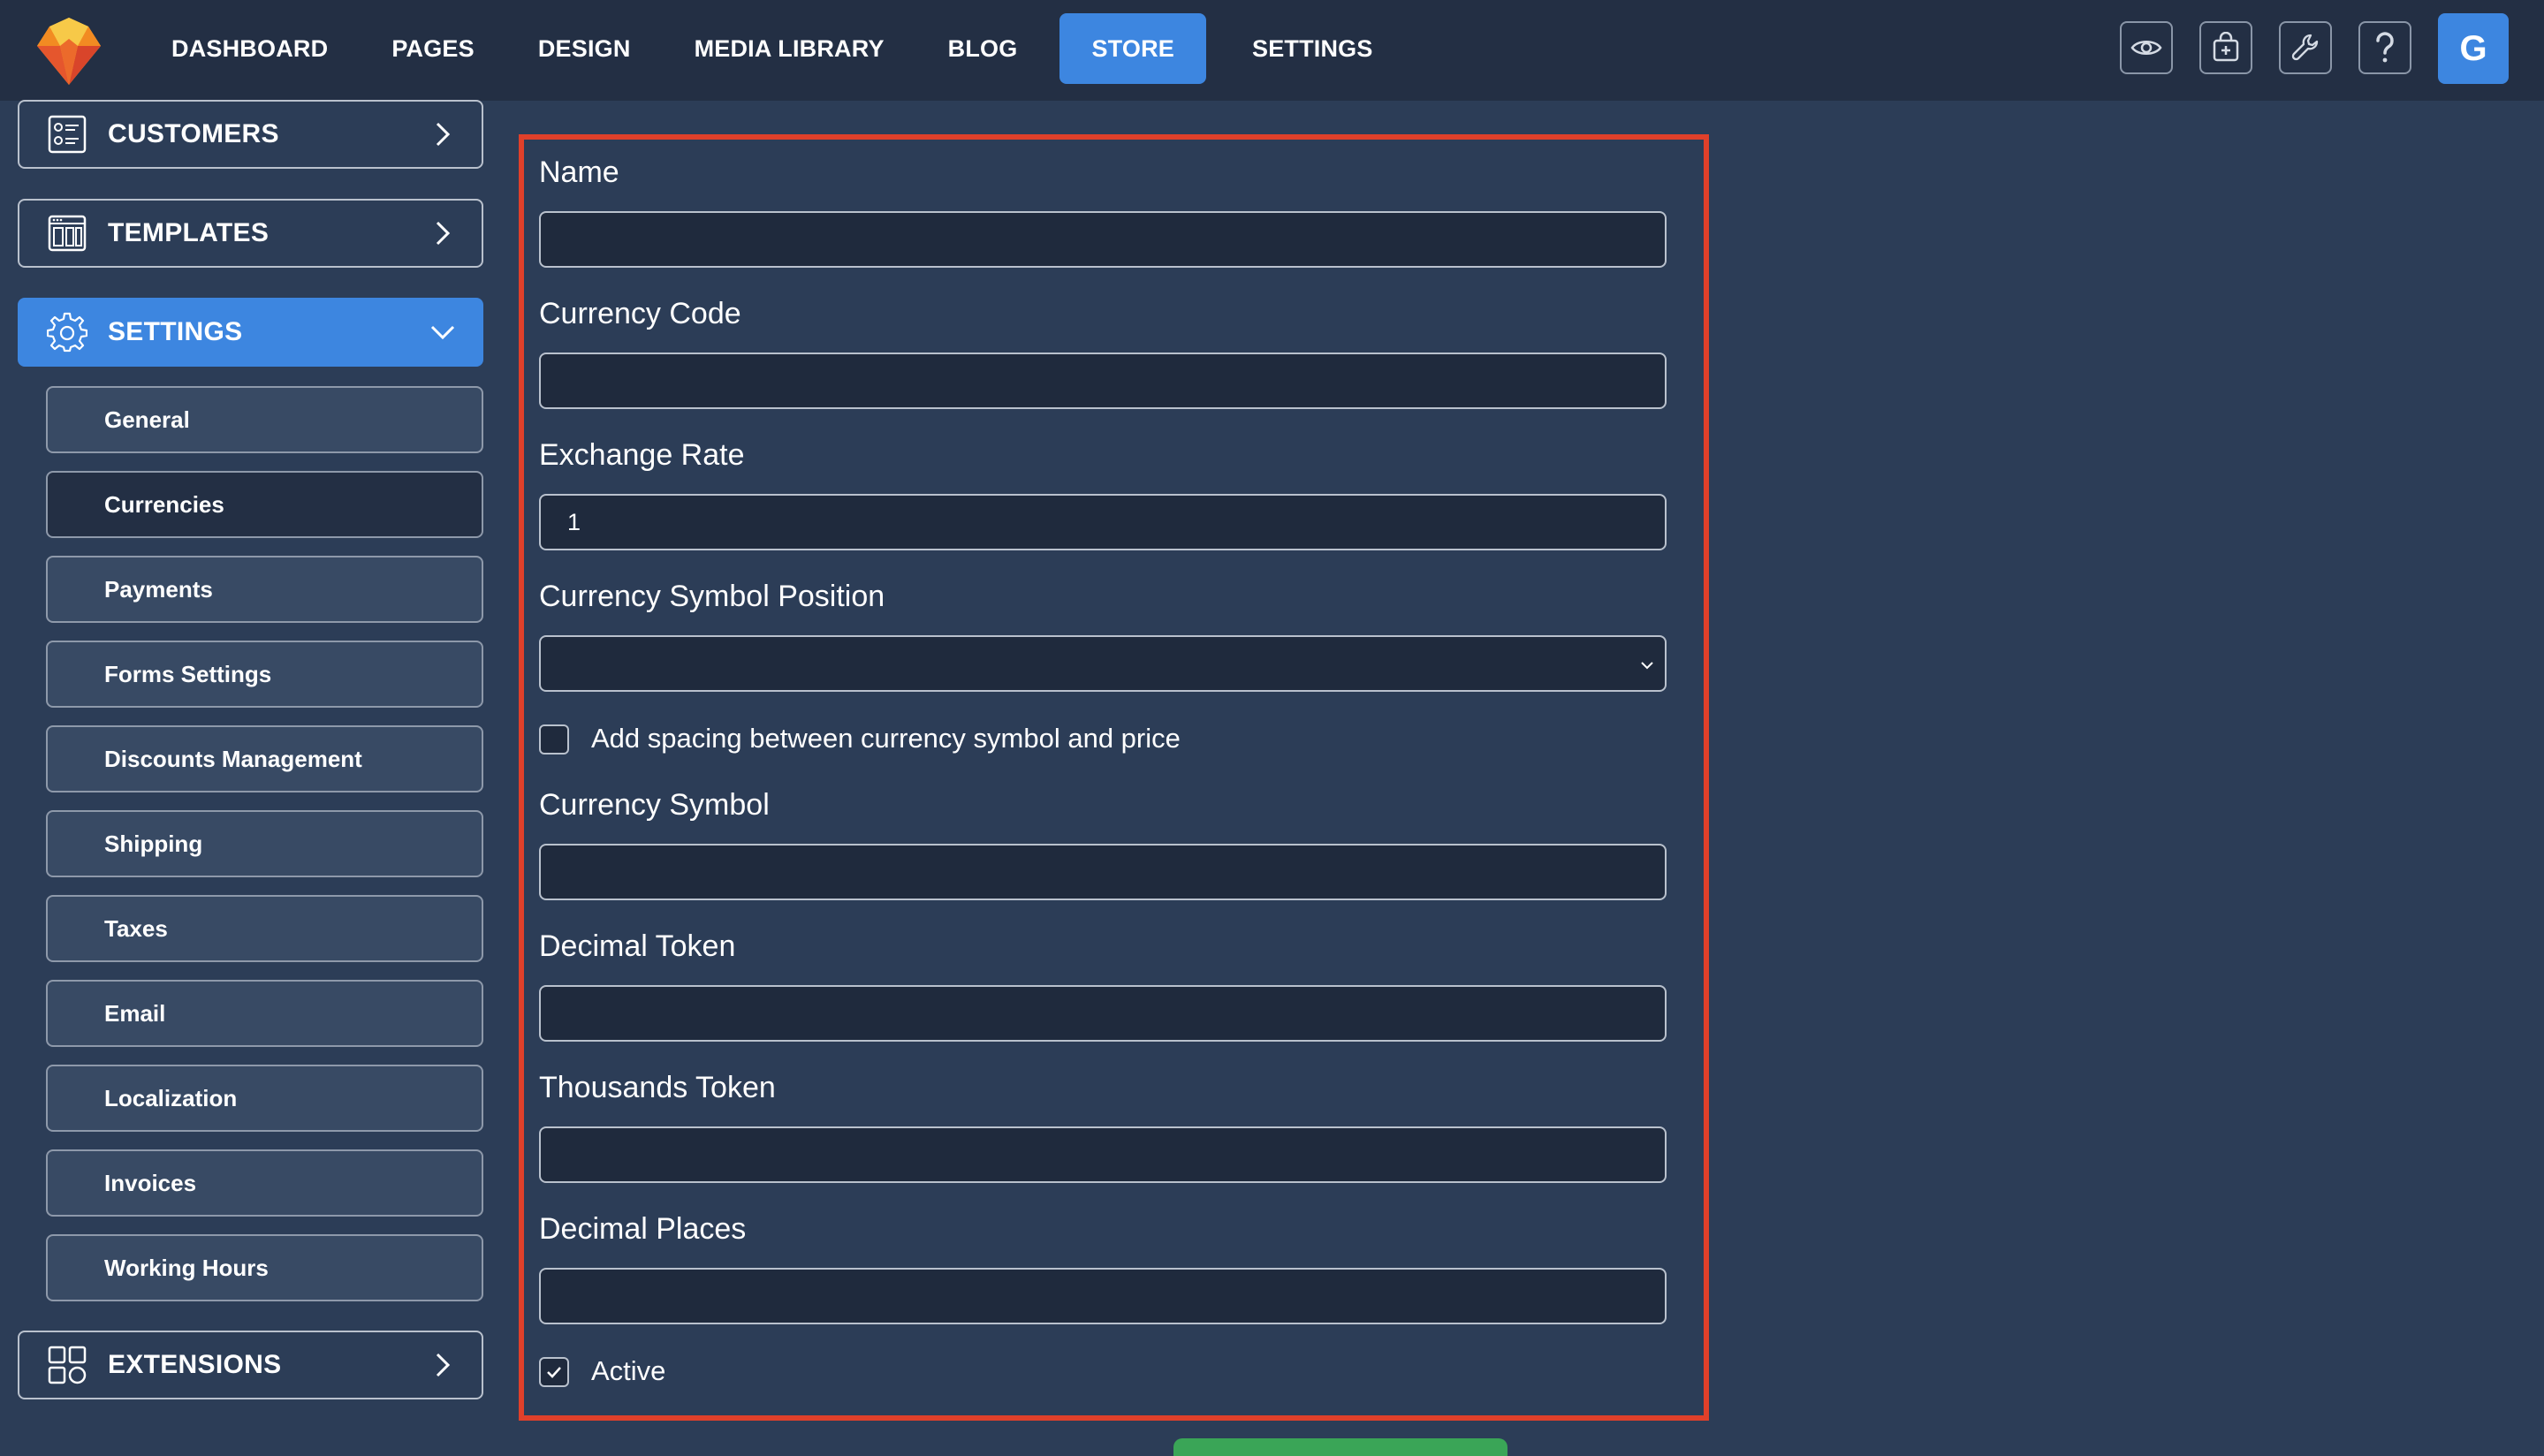 This screenshot has width=2544, height=1456. Describe the element at coordinates (1103, 239) in the screenshot. I see `name-input` at that location.